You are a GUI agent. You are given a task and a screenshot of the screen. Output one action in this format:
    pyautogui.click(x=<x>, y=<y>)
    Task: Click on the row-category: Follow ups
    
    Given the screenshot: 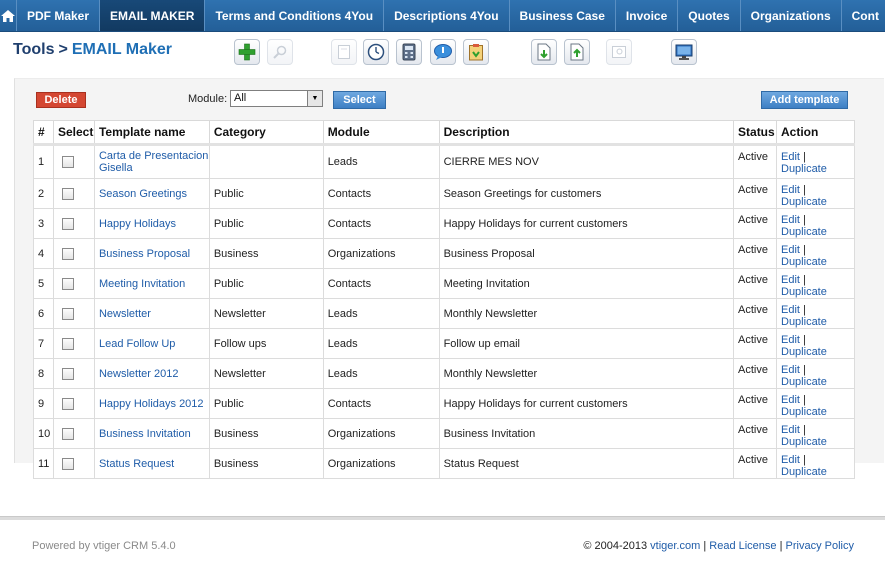 What is the action you would take?
    pyautogui.click(x=266, y=343)
    